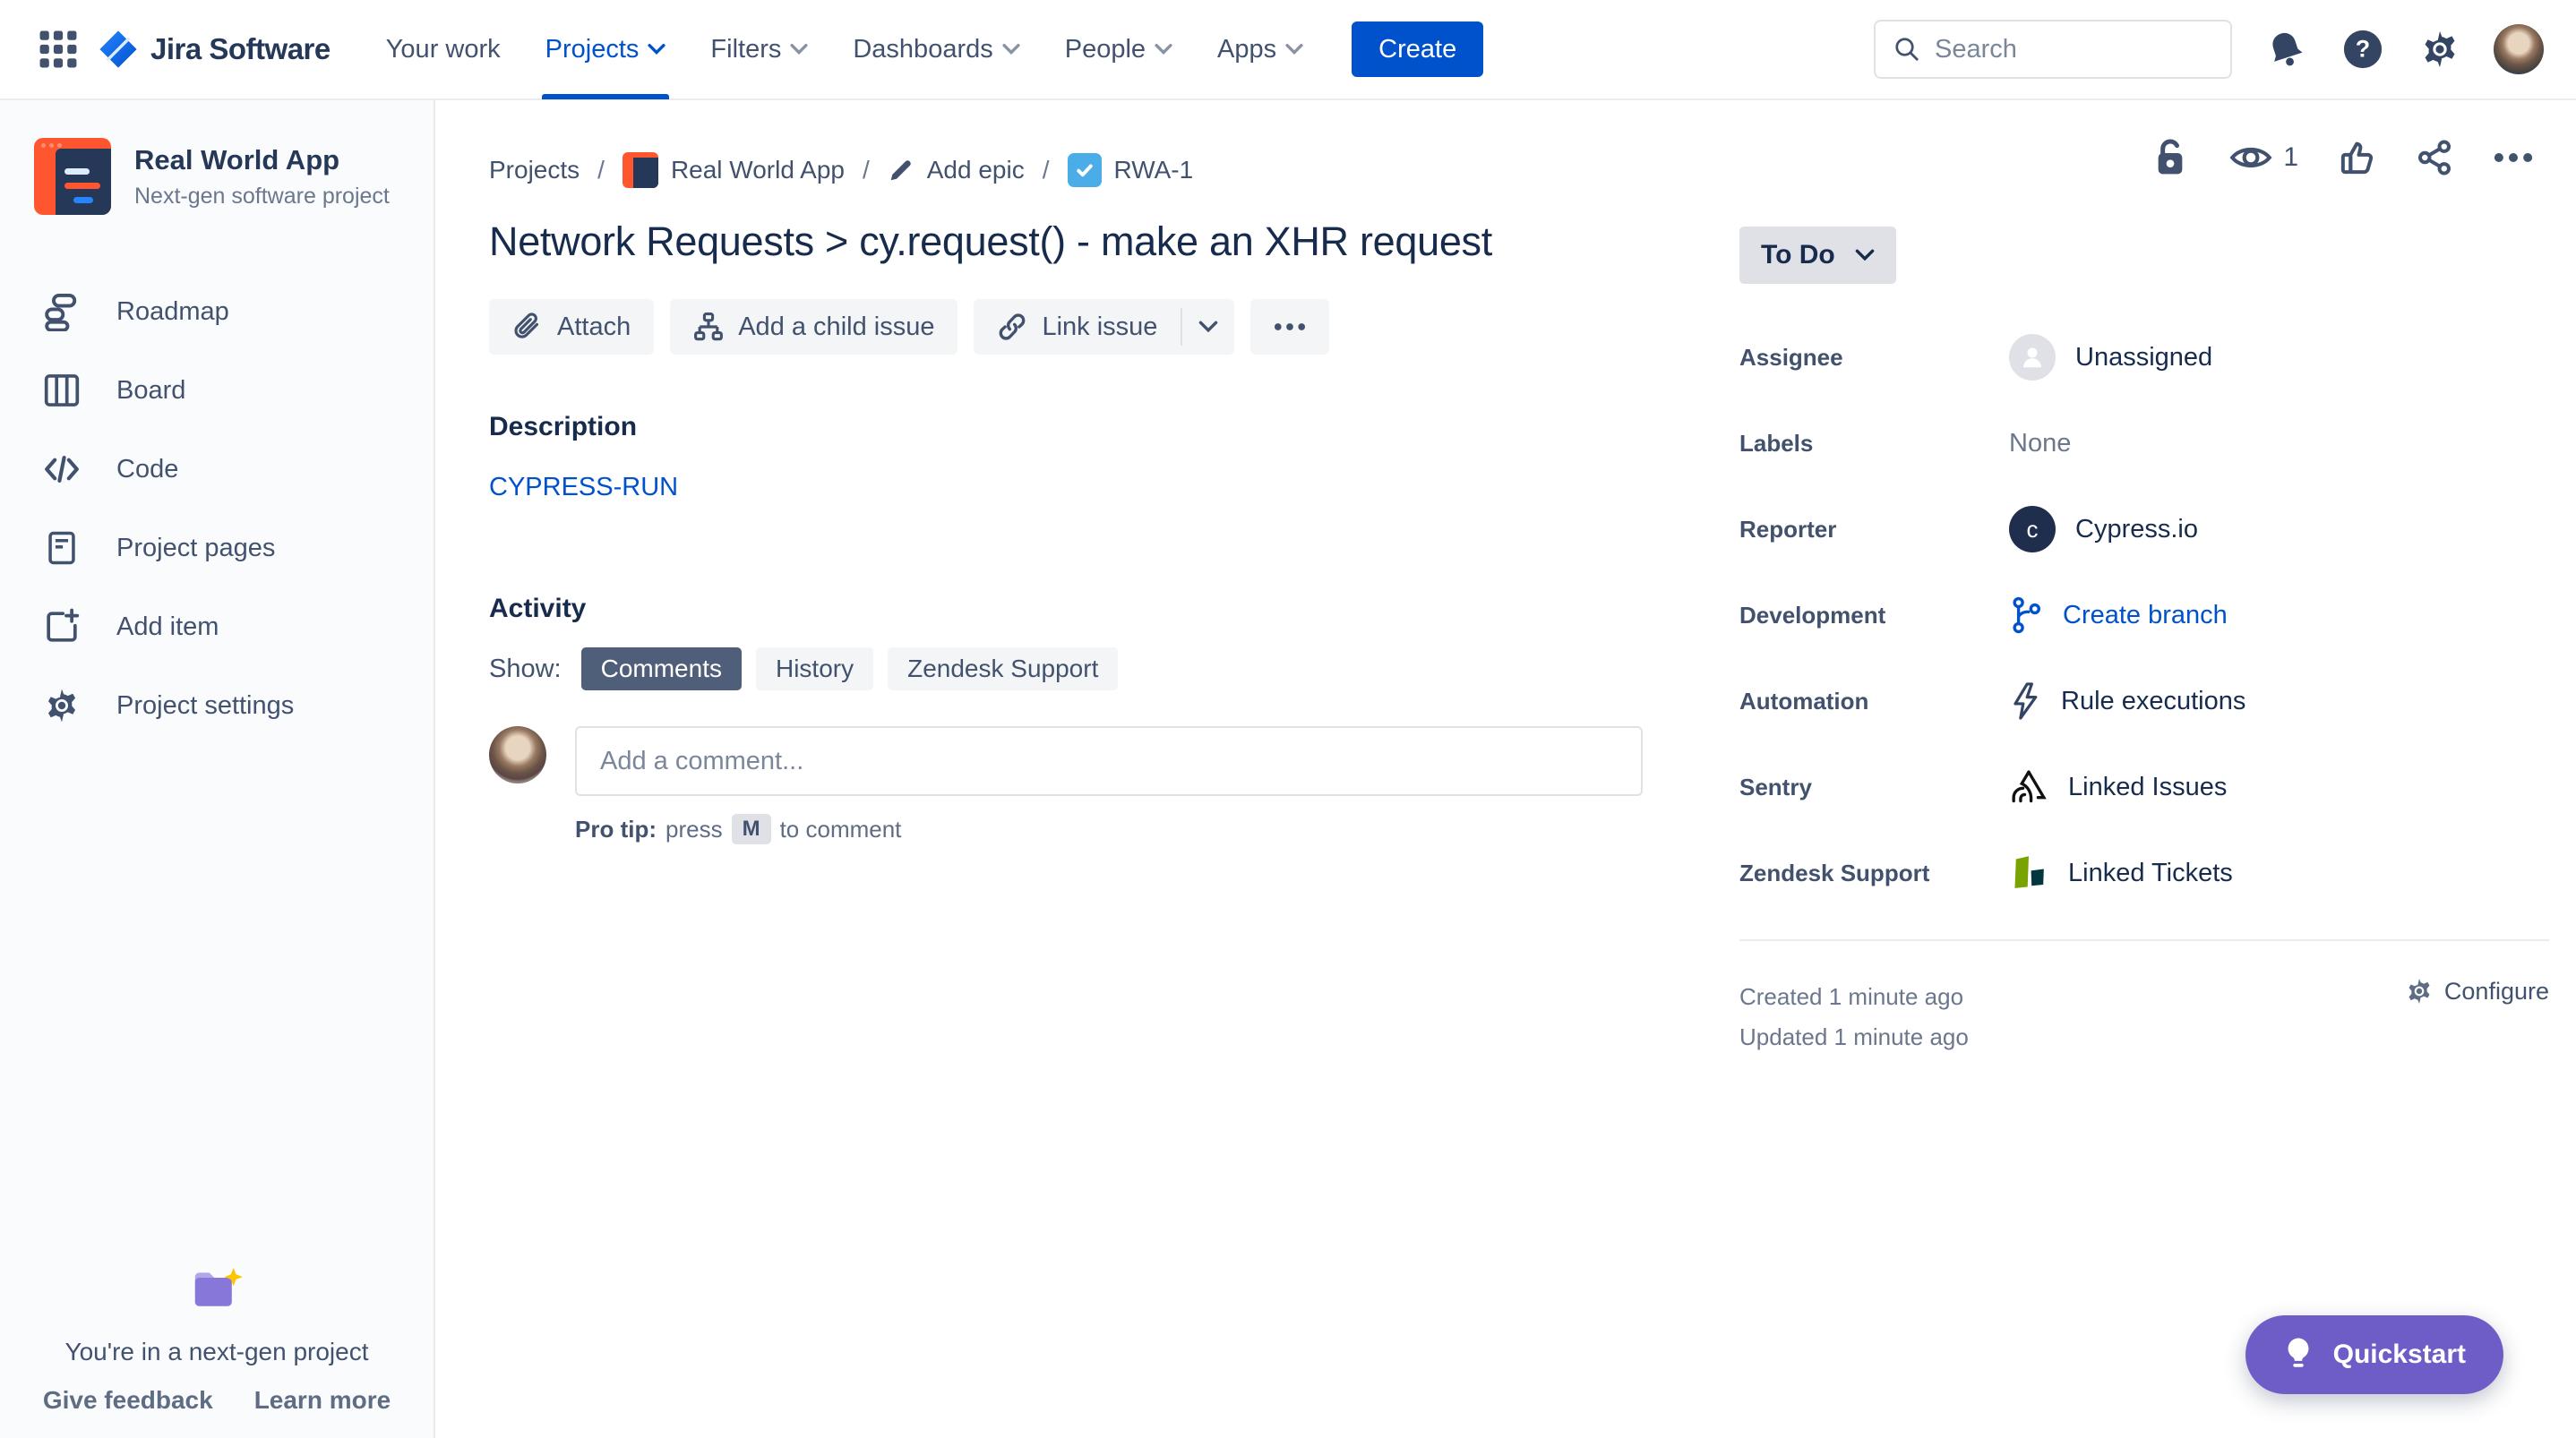 This screenshot has height=1438, width=2576. What do you see at coordinates (814, 327) in the screenshot?
I see `add-child-issue-button: Add a child issue` at bounding box center [814, 327].